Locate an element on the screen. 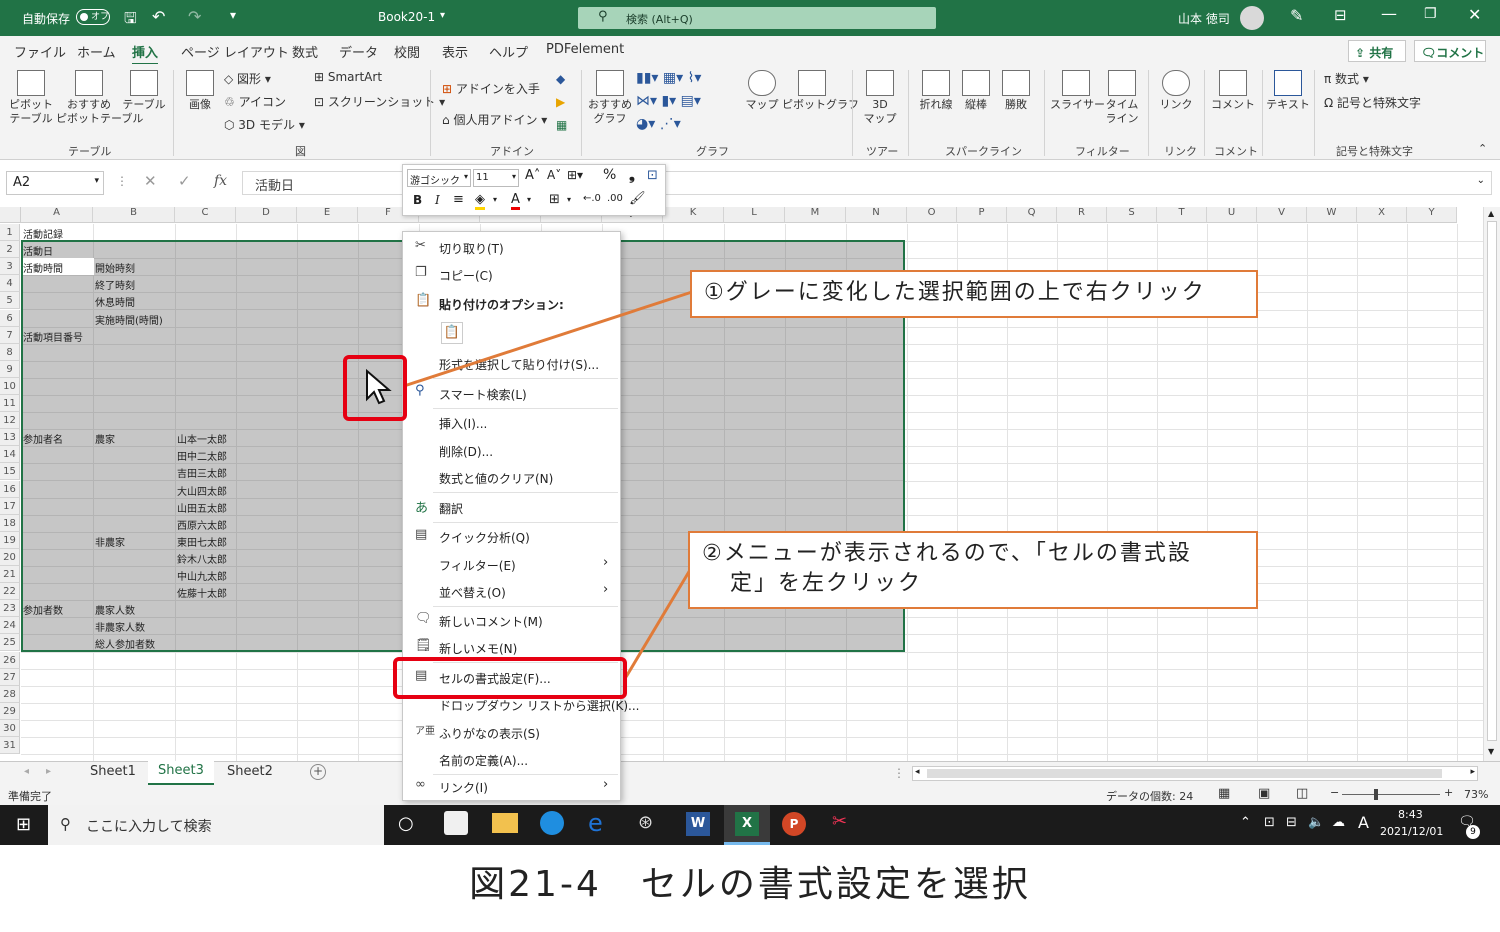 The image size is (1500, 932). callout-step-2: ②メニューが表示されるので、「セルの書式設 定」を左クリック is located at coordinates (973, 570).